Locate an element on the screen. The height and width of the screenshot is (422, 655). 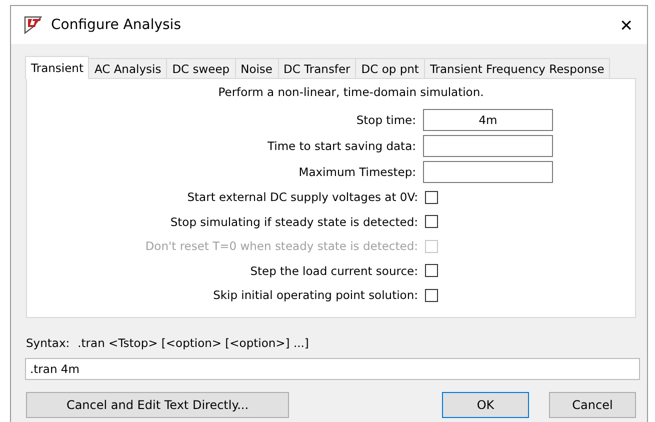
checkbox-label: Step the load current source: is located at coordinates (334, 271).